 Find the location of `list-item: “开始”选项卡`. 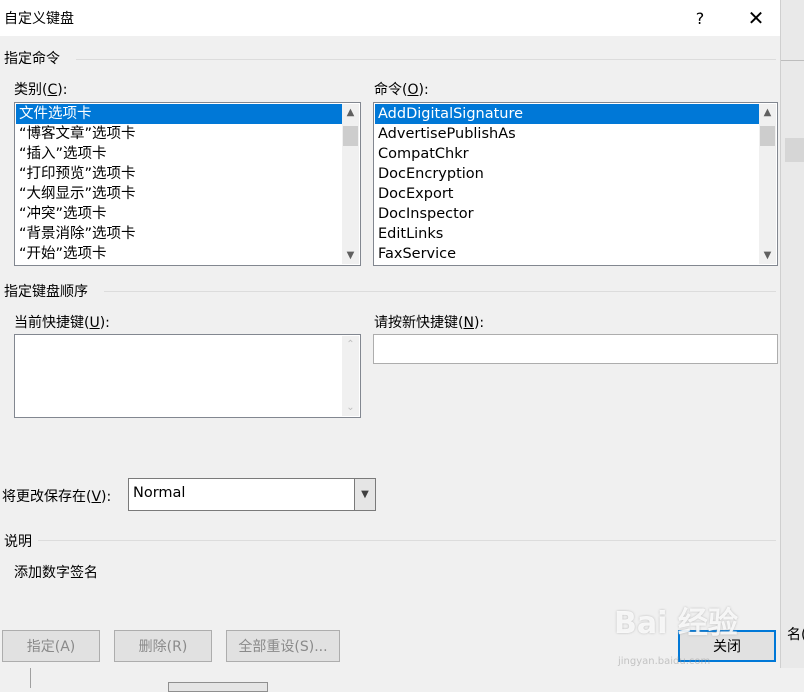

list-item: “开始”选项卡 is located at coordinates (179, 254).